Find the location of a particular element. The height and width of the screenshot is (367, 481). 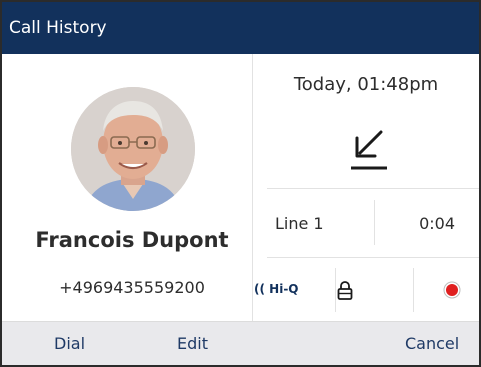

record-icon is located at coordinates (452, 290).